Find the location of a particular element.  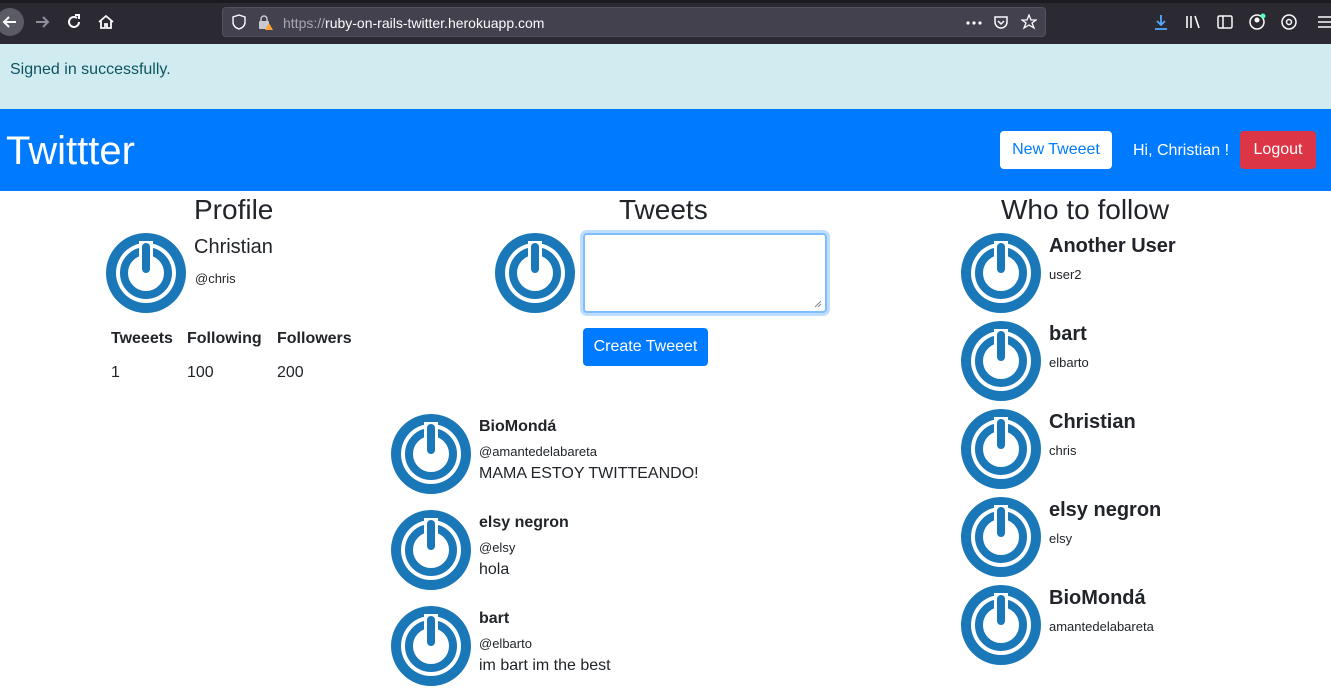

back-arrow-icon is located at coordinates (12, 22).